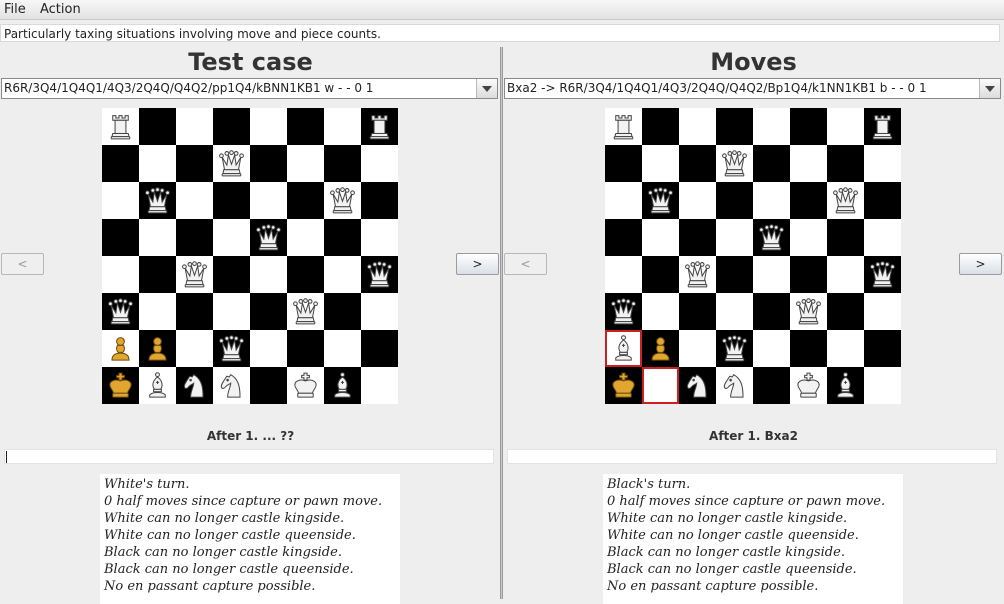  I want to click on chess-board, so click(250, 256).